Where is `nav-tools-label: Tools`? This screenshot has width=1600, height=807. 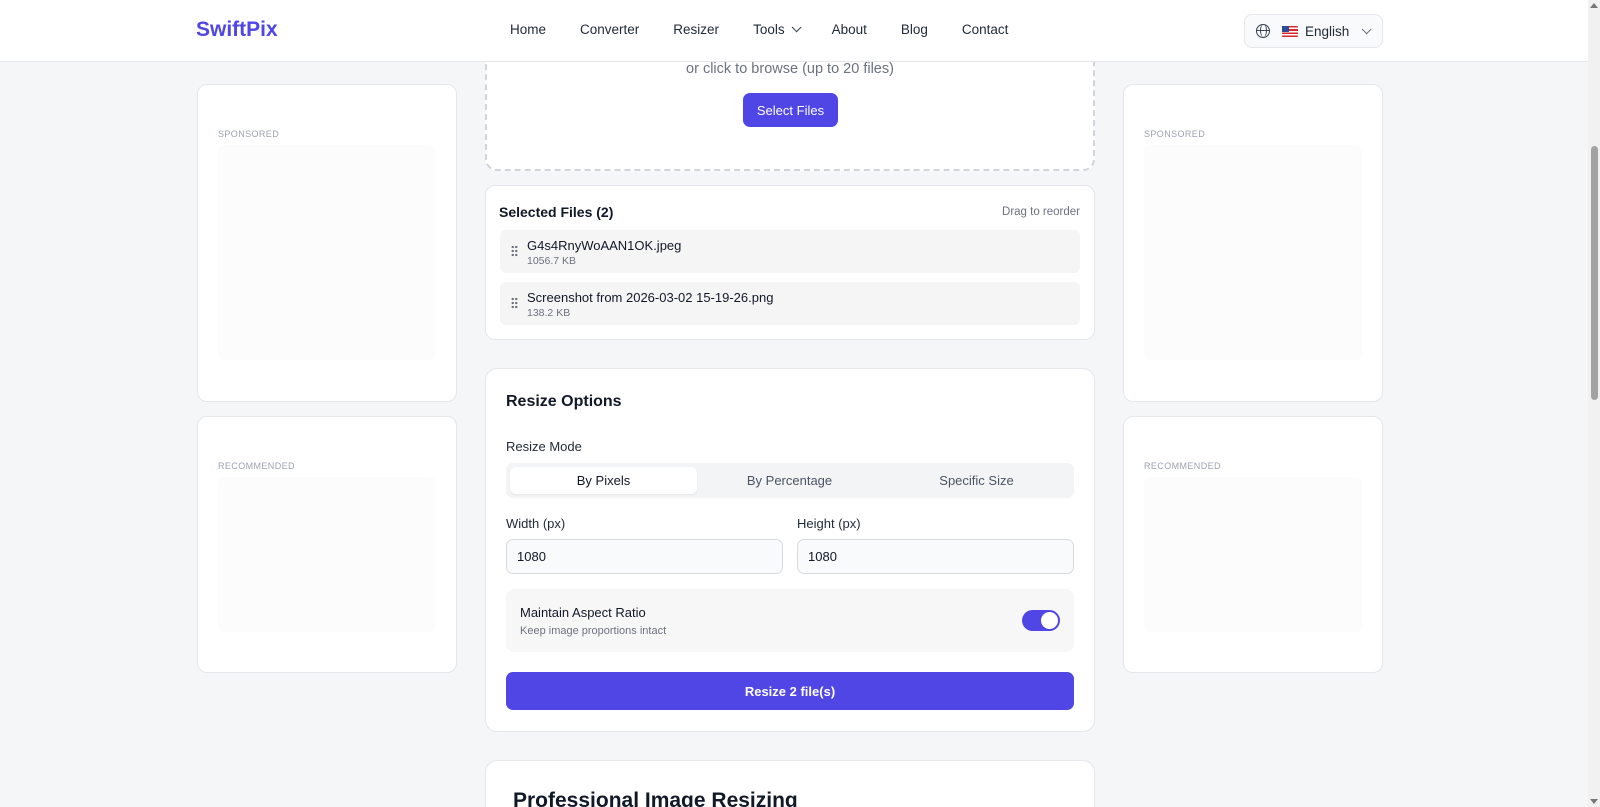 nav-tools-label: Tools is located at coordinates (769, 29).